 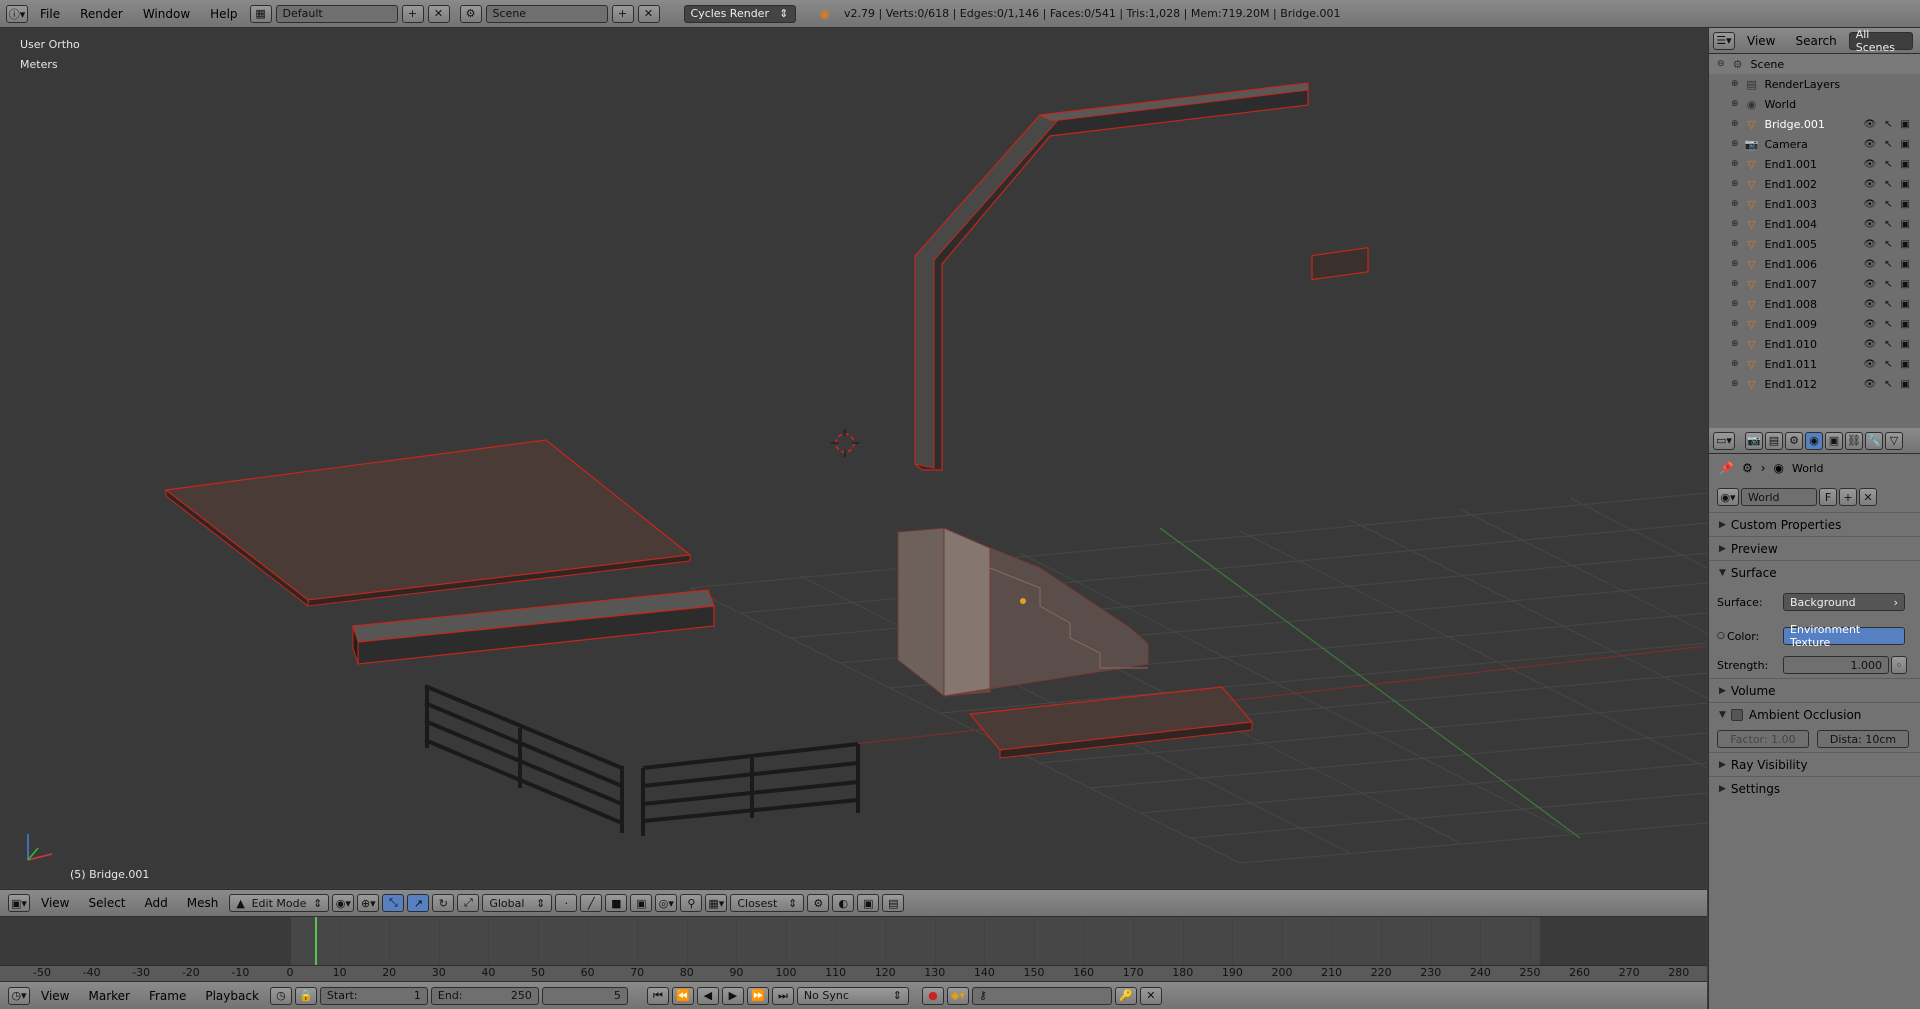 What do you see at coordinates (1724, 440) in the screenshot?
I see `props-editor-type-button: ▭▾` at bounding box center [1724, 440].